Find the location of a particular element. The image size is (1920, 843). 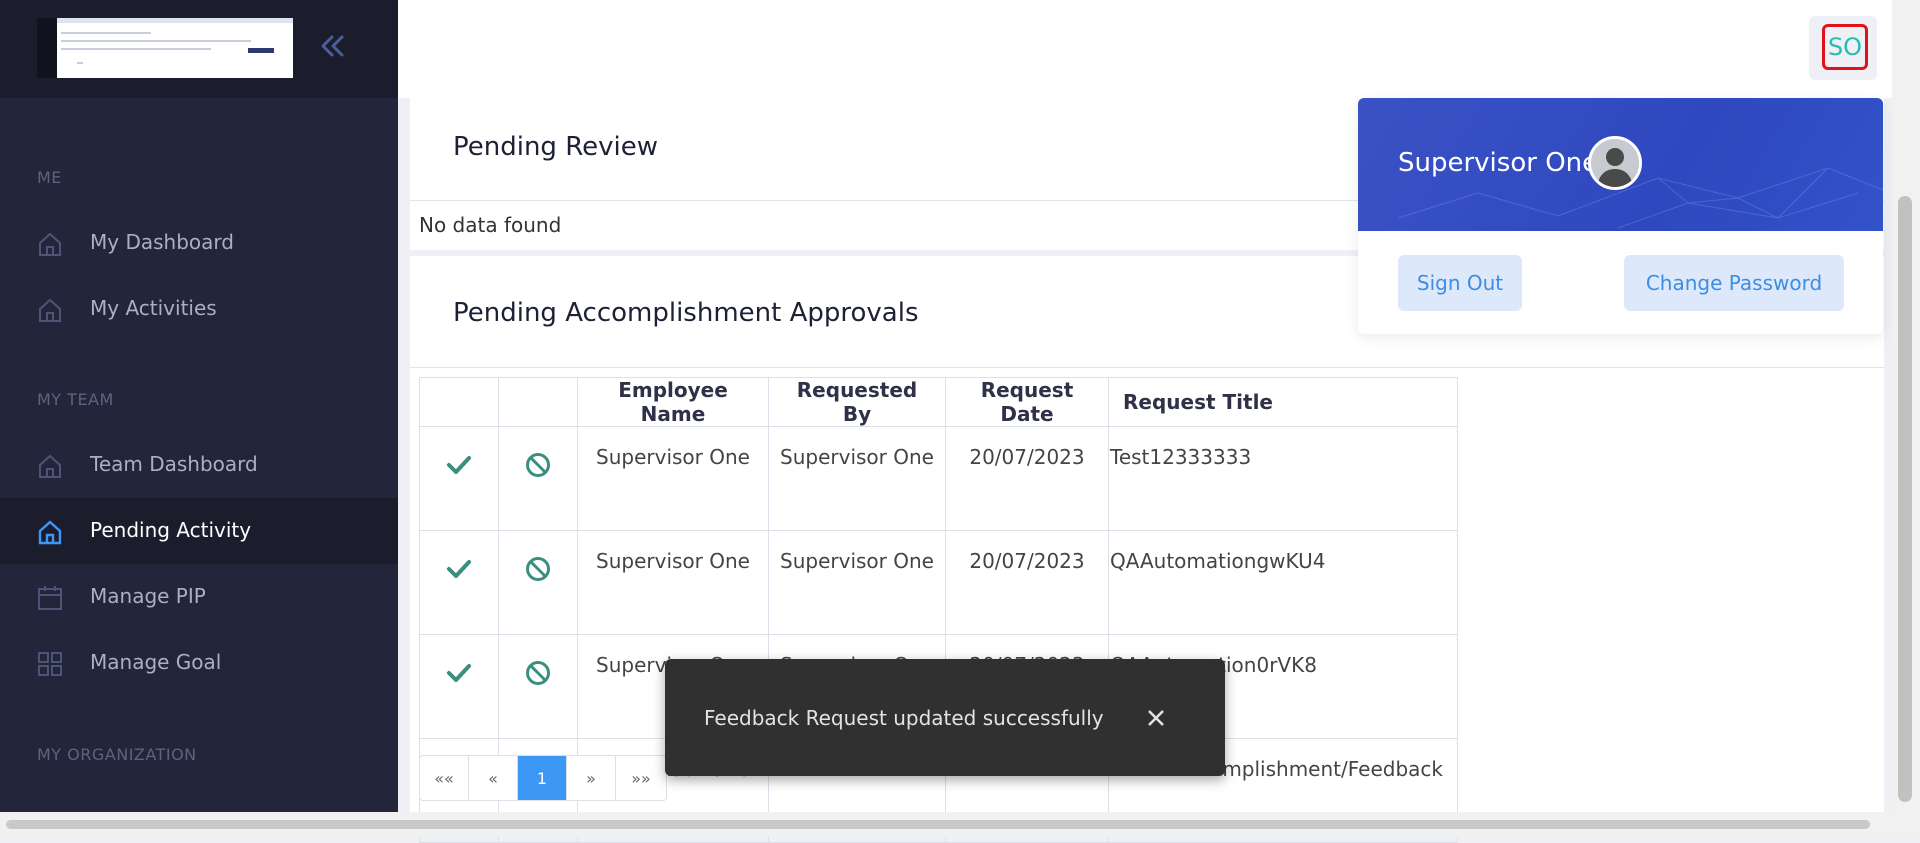

top-bar is located at coordinates (1149, 49).